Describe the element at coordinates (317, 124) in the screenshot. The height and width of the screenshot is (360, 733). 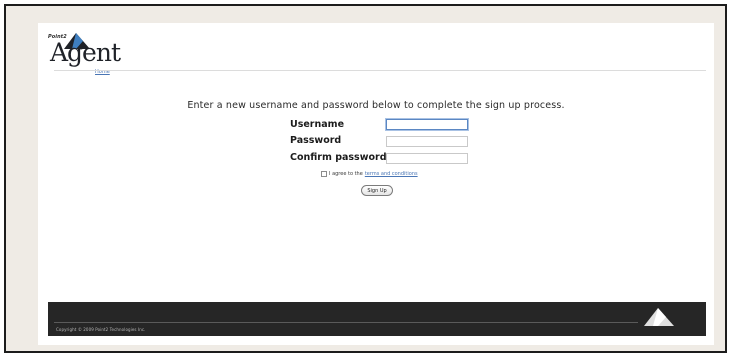
I see `username-label: Username` at that location.